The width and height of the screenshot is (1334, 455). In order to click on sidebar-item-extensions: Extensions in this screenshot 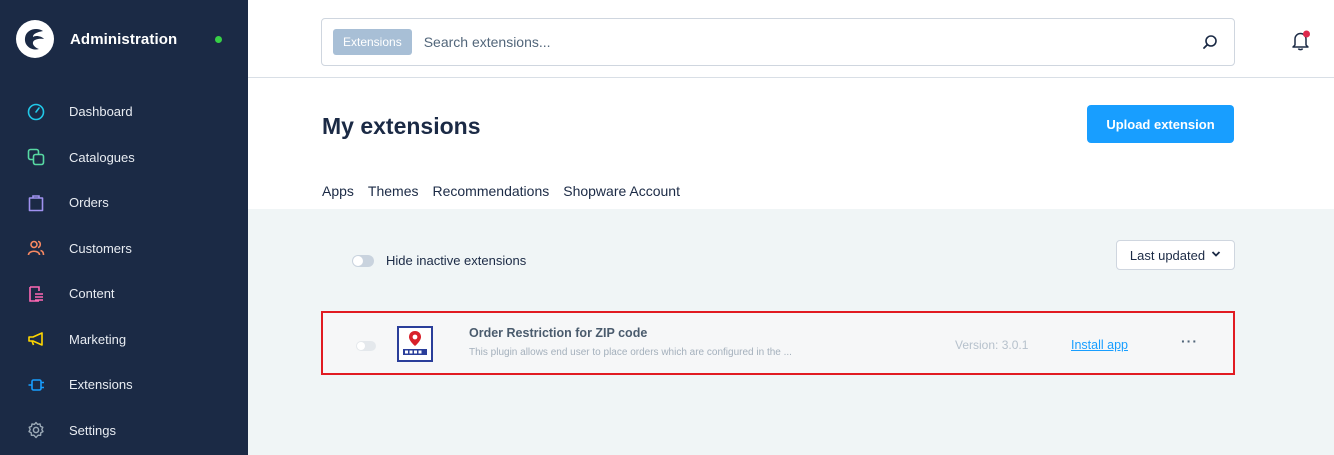, I will do `click(124, 385)`.